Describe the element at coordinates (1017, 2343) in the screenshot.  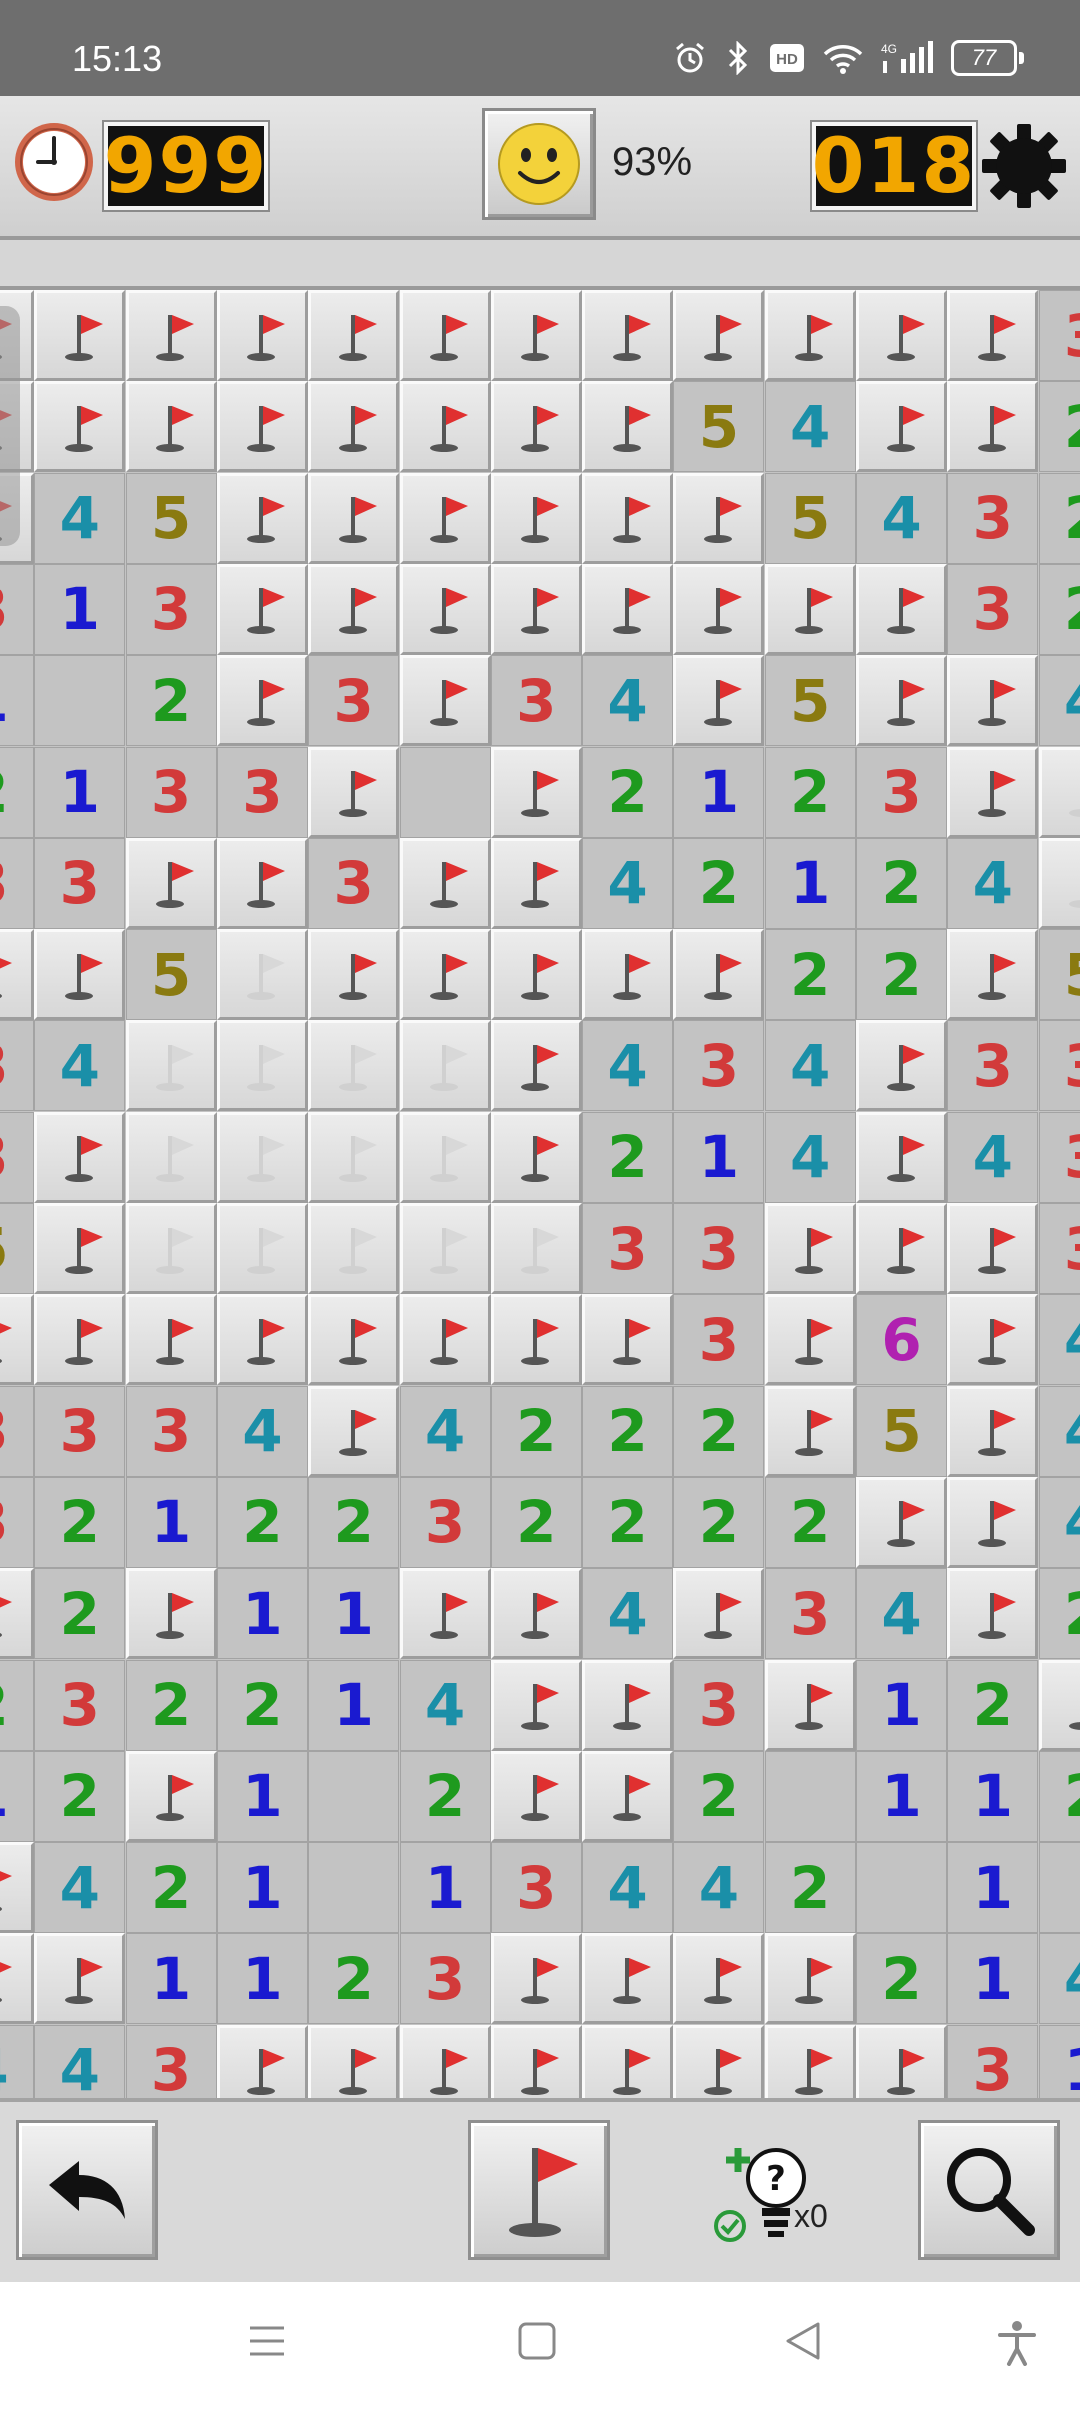
I see `accessibility-icon` at that location.